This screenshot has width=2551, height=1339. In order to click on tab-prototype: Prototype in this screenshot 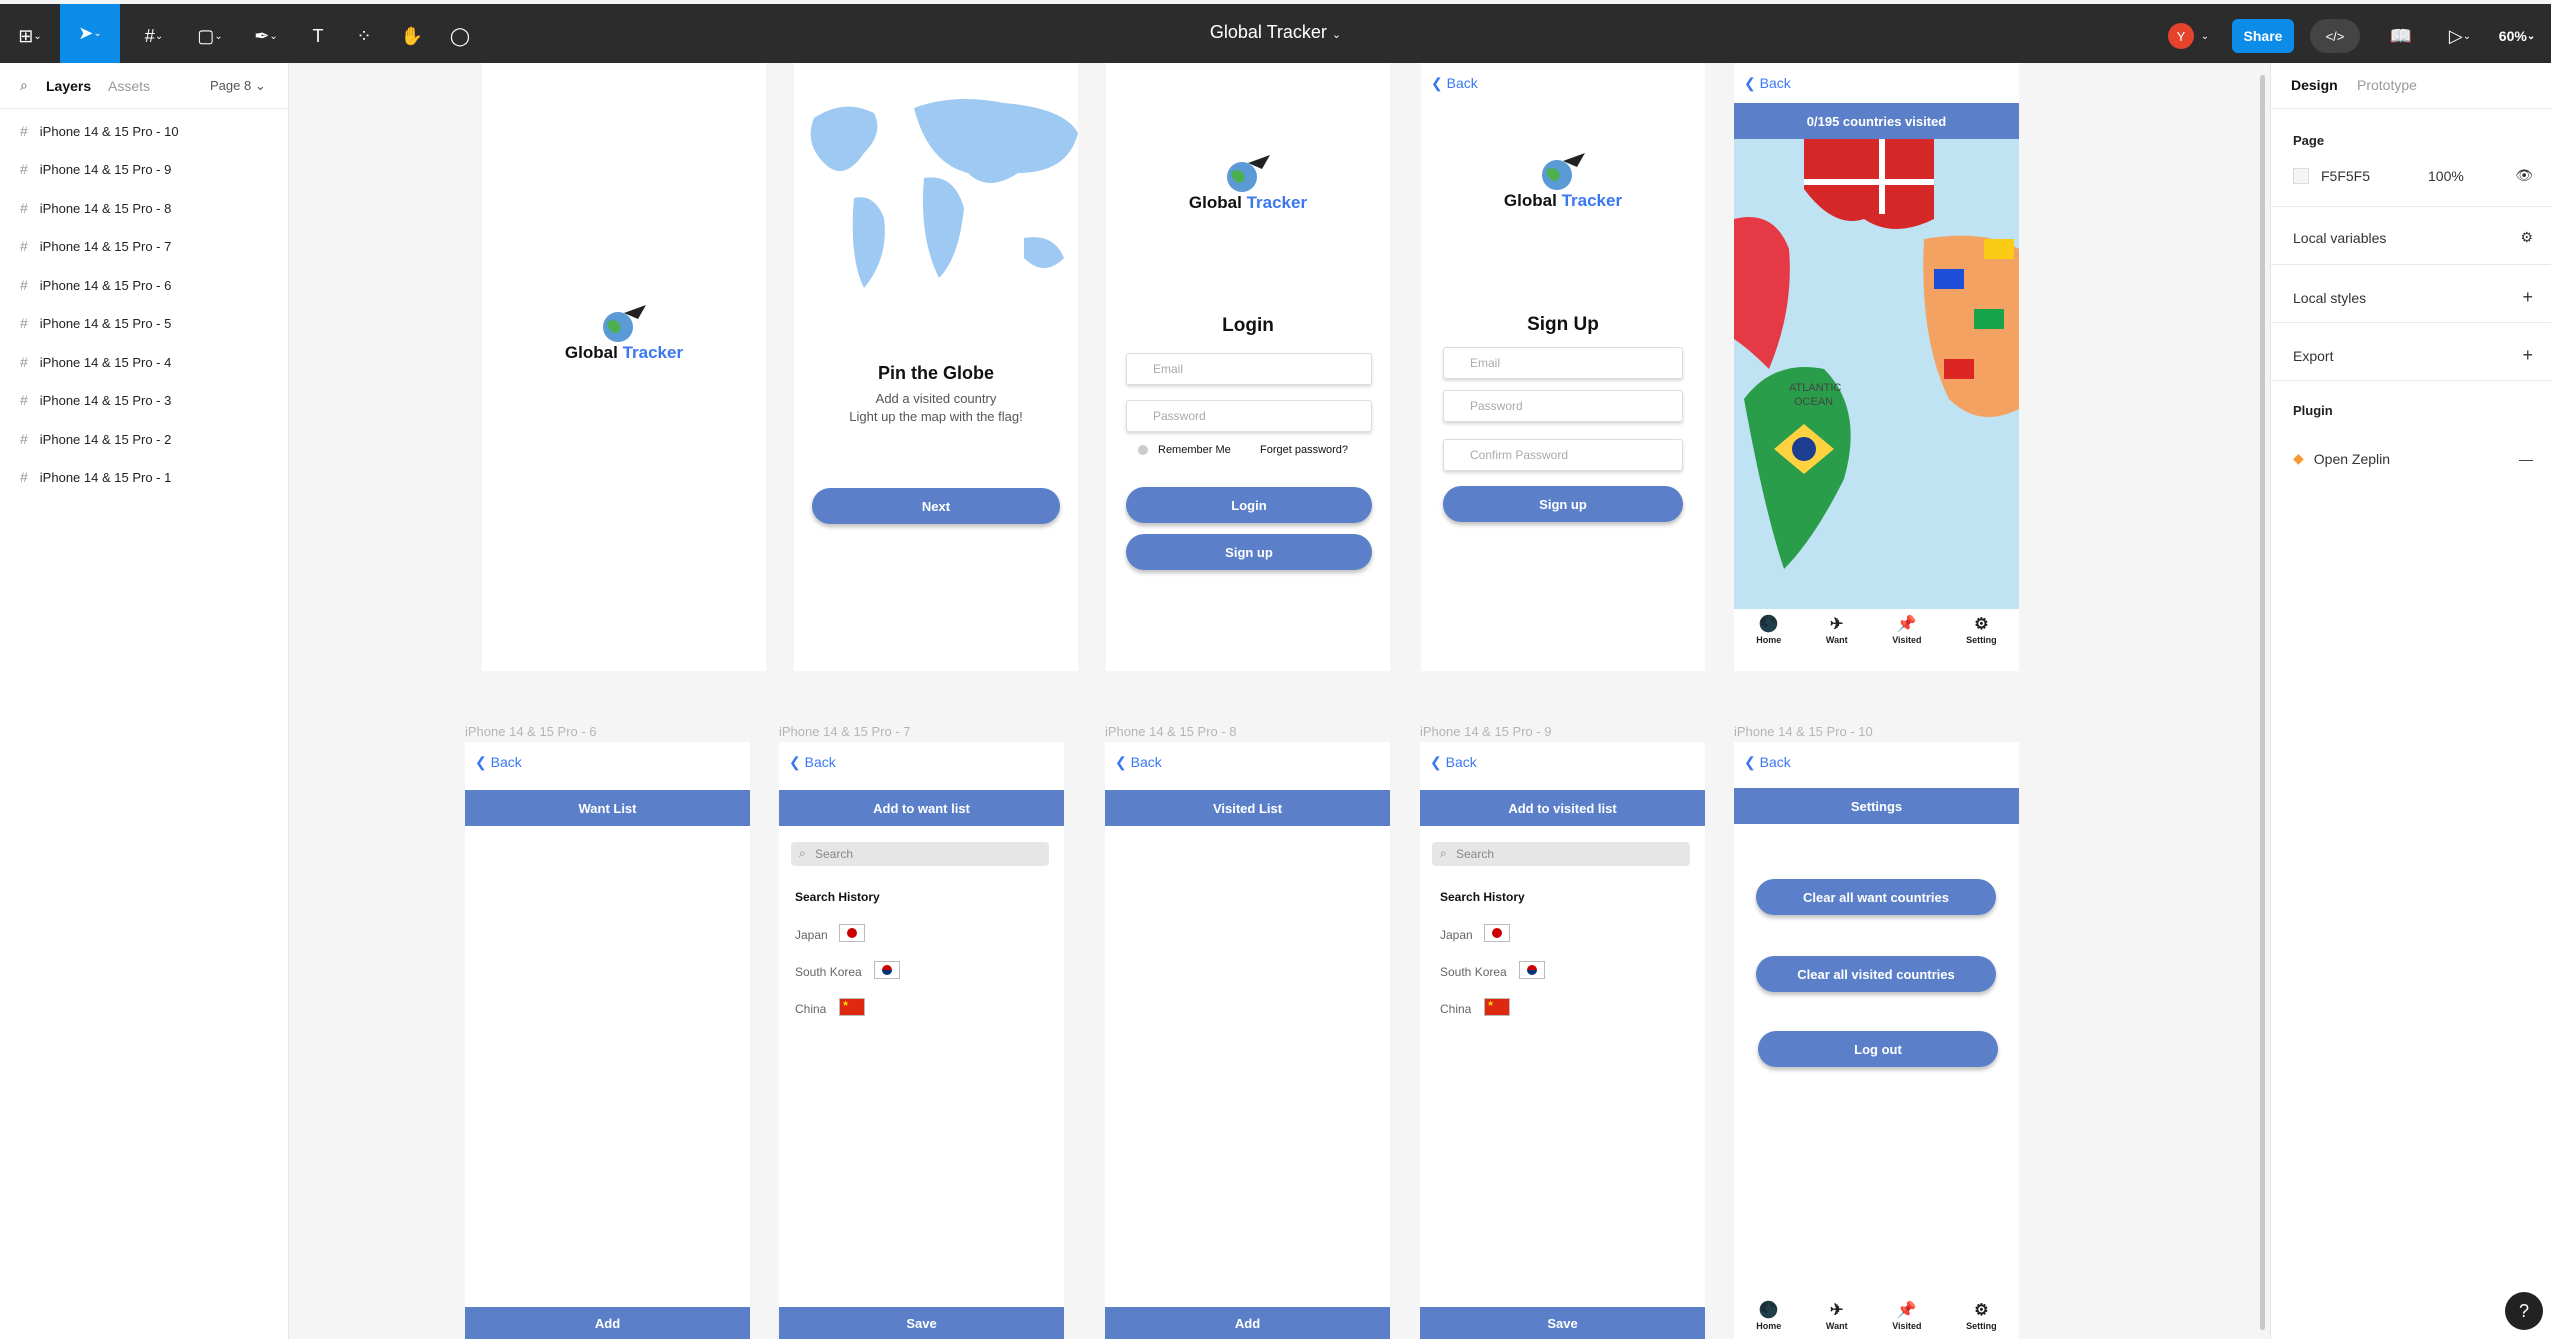, I will do `click(2387, 85)`.